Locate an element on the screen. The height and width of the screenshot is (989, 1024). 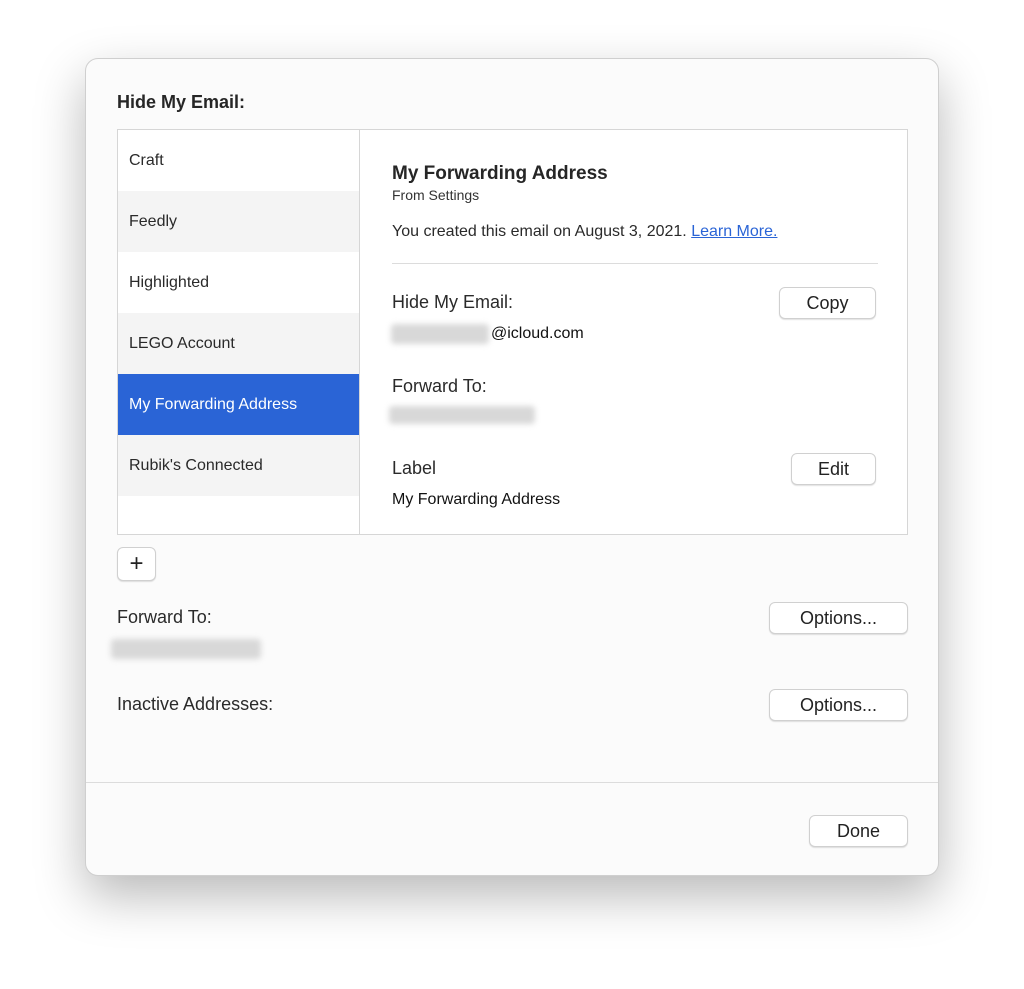
add-button: + is located at coordinates (136, 564).